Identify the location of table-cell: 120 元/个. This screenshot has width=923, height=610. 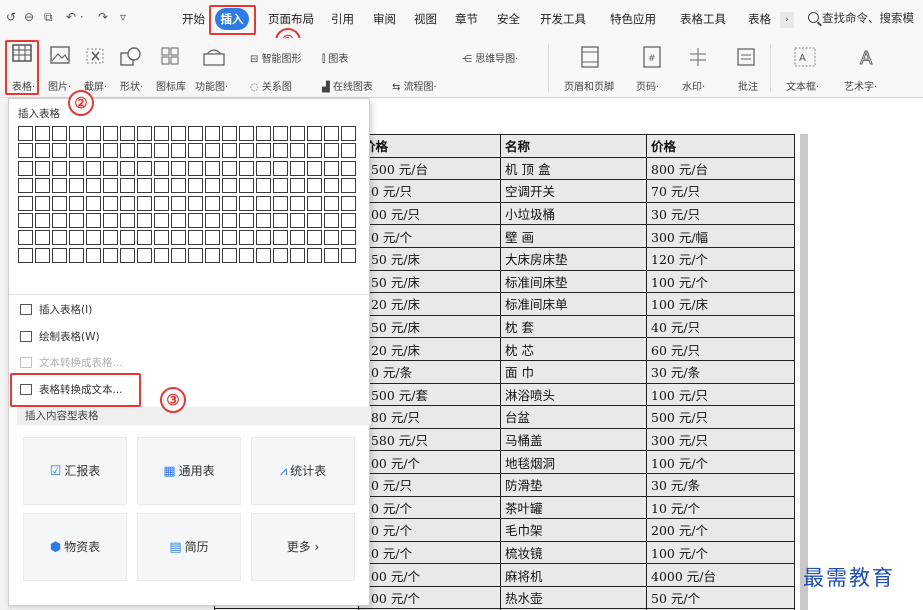
(720, 258).